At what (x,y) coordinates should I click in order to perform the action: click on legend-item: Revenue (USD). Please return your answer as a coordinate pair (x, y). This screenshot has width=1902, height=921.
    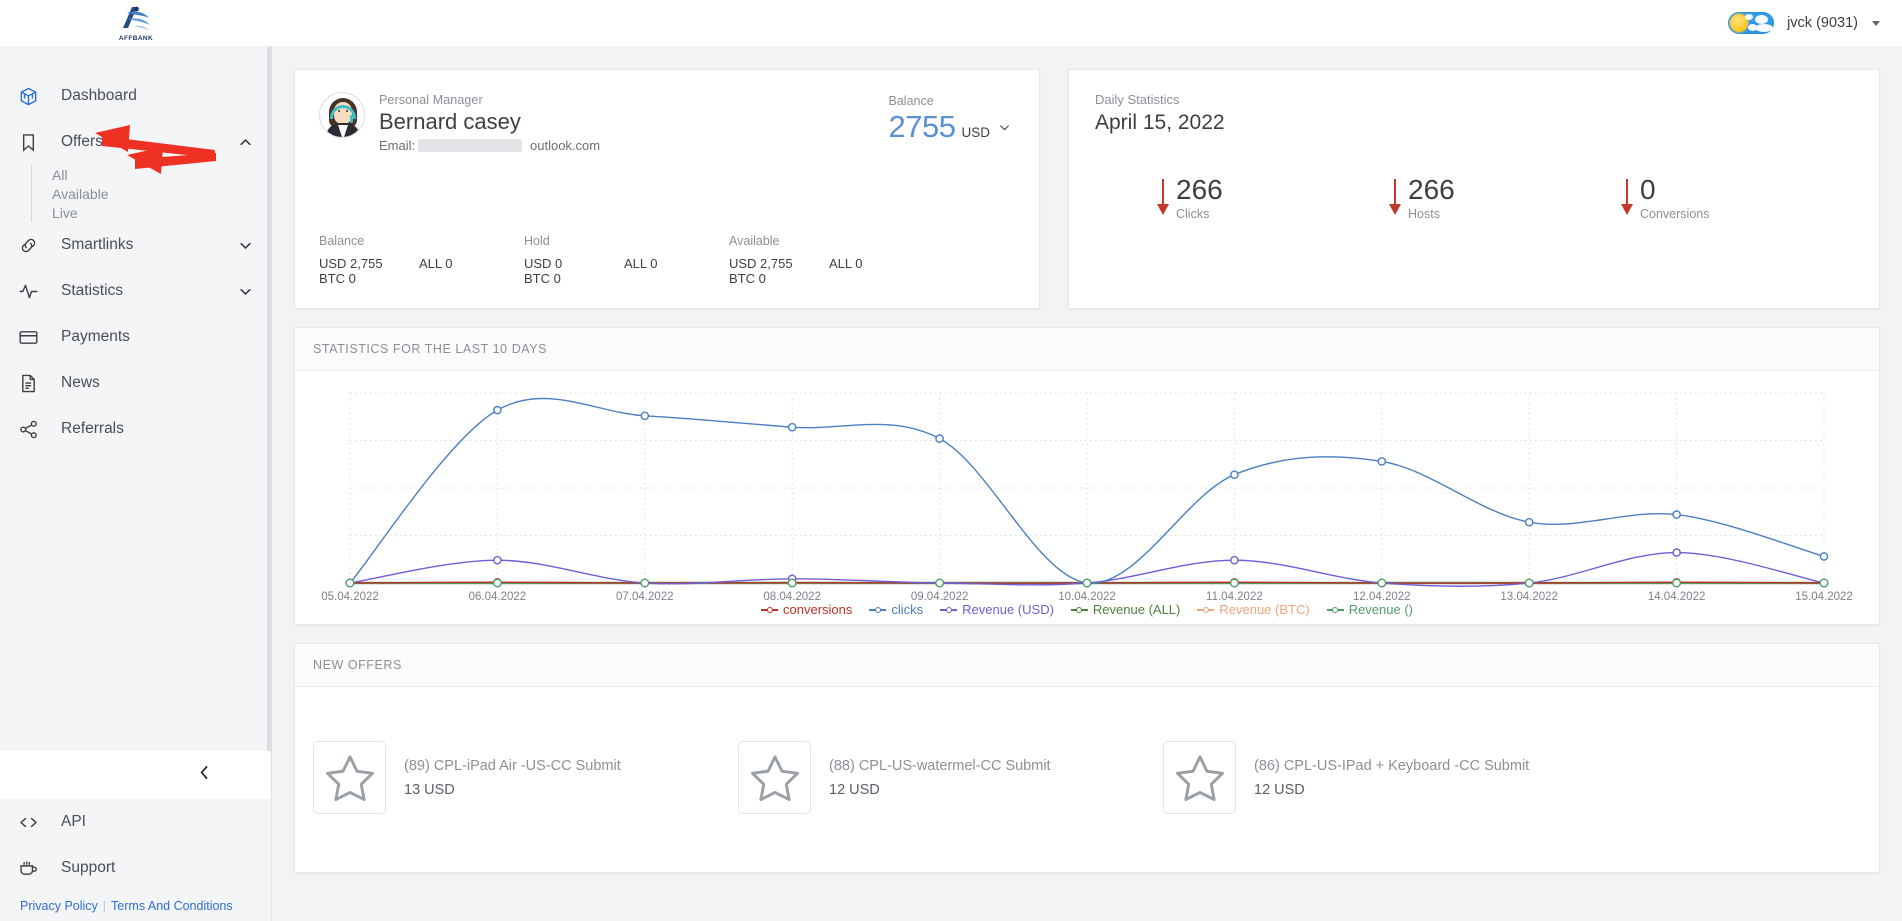
    Looking at the image, I should click on (997, 609).